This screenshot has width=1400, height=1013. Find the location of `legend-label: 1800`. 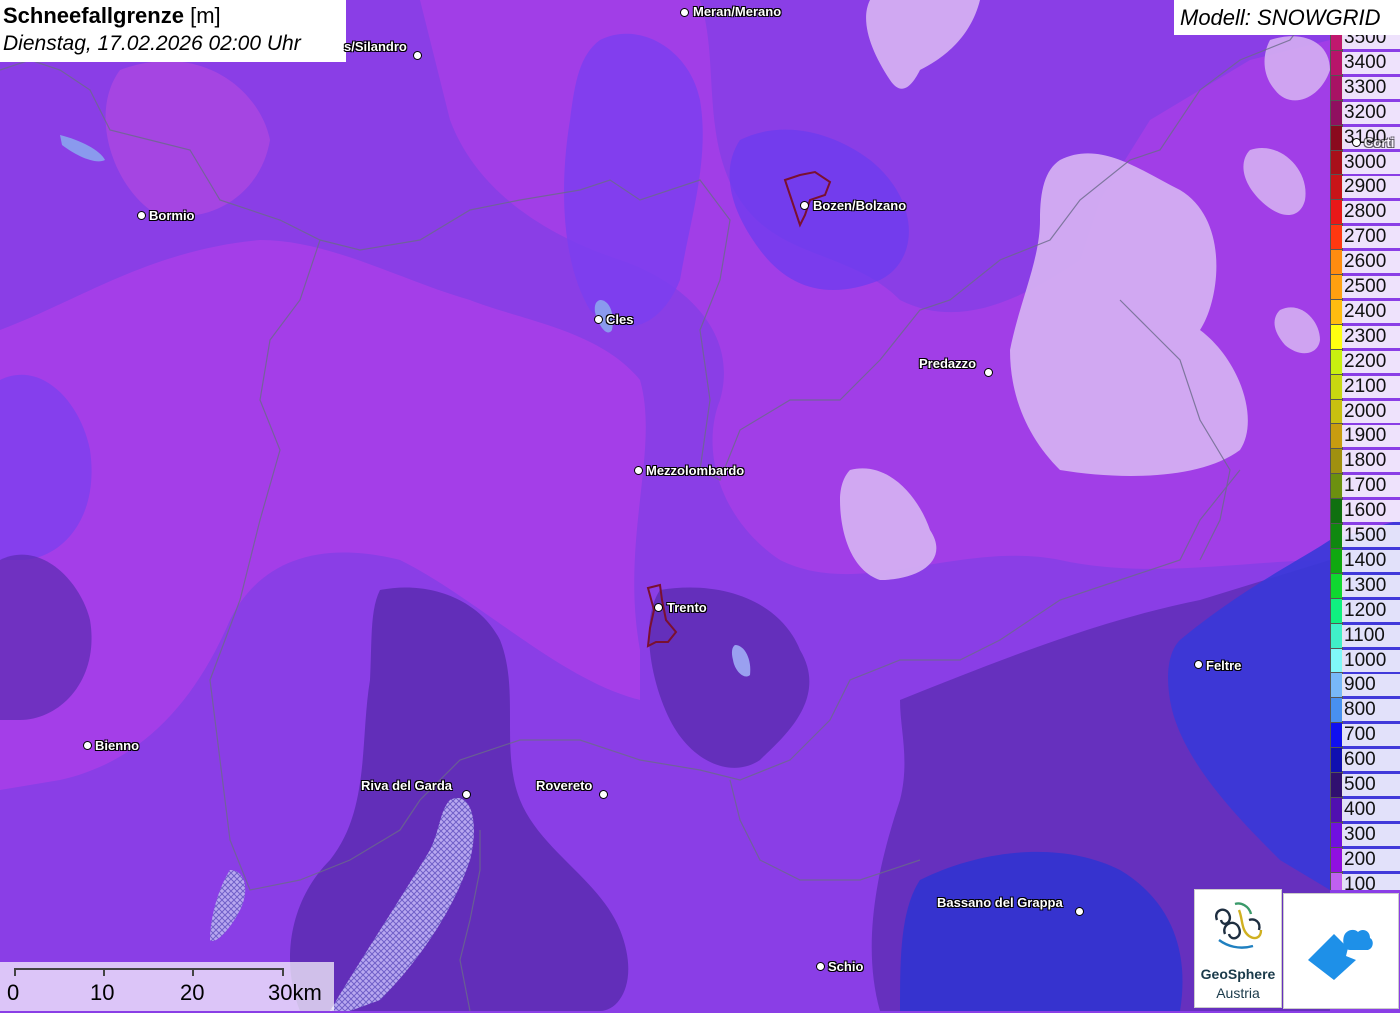

legend-label: 1800 is located at coordinates (1371, 461).